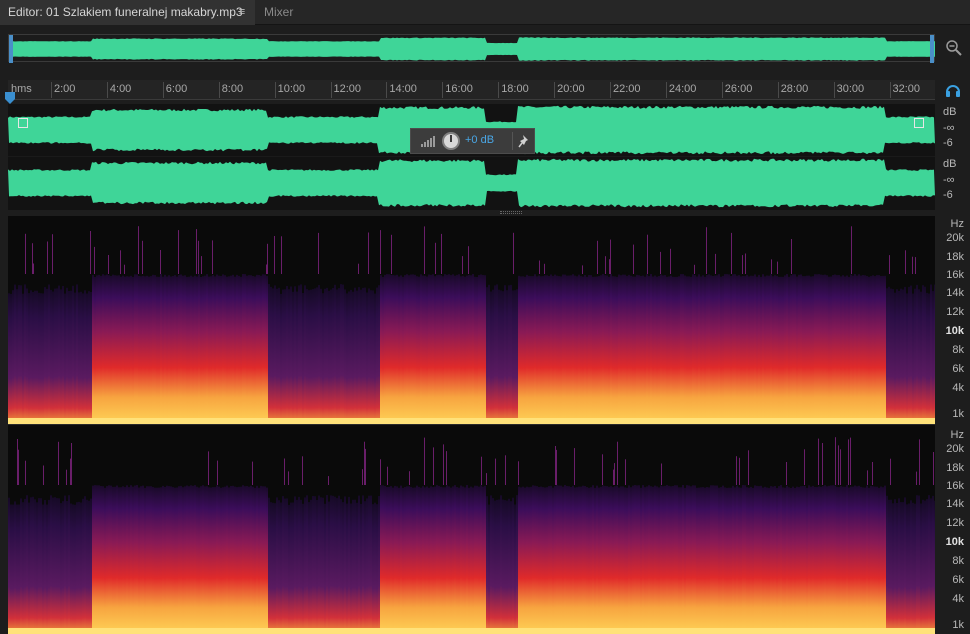 Image resolution: width=970 pixels, height=634 pixels. What do you see at coordinates (120, 89) in the screenshot?
I see `ruler-tick-label: 4:00` at bounding box center [120, 89].